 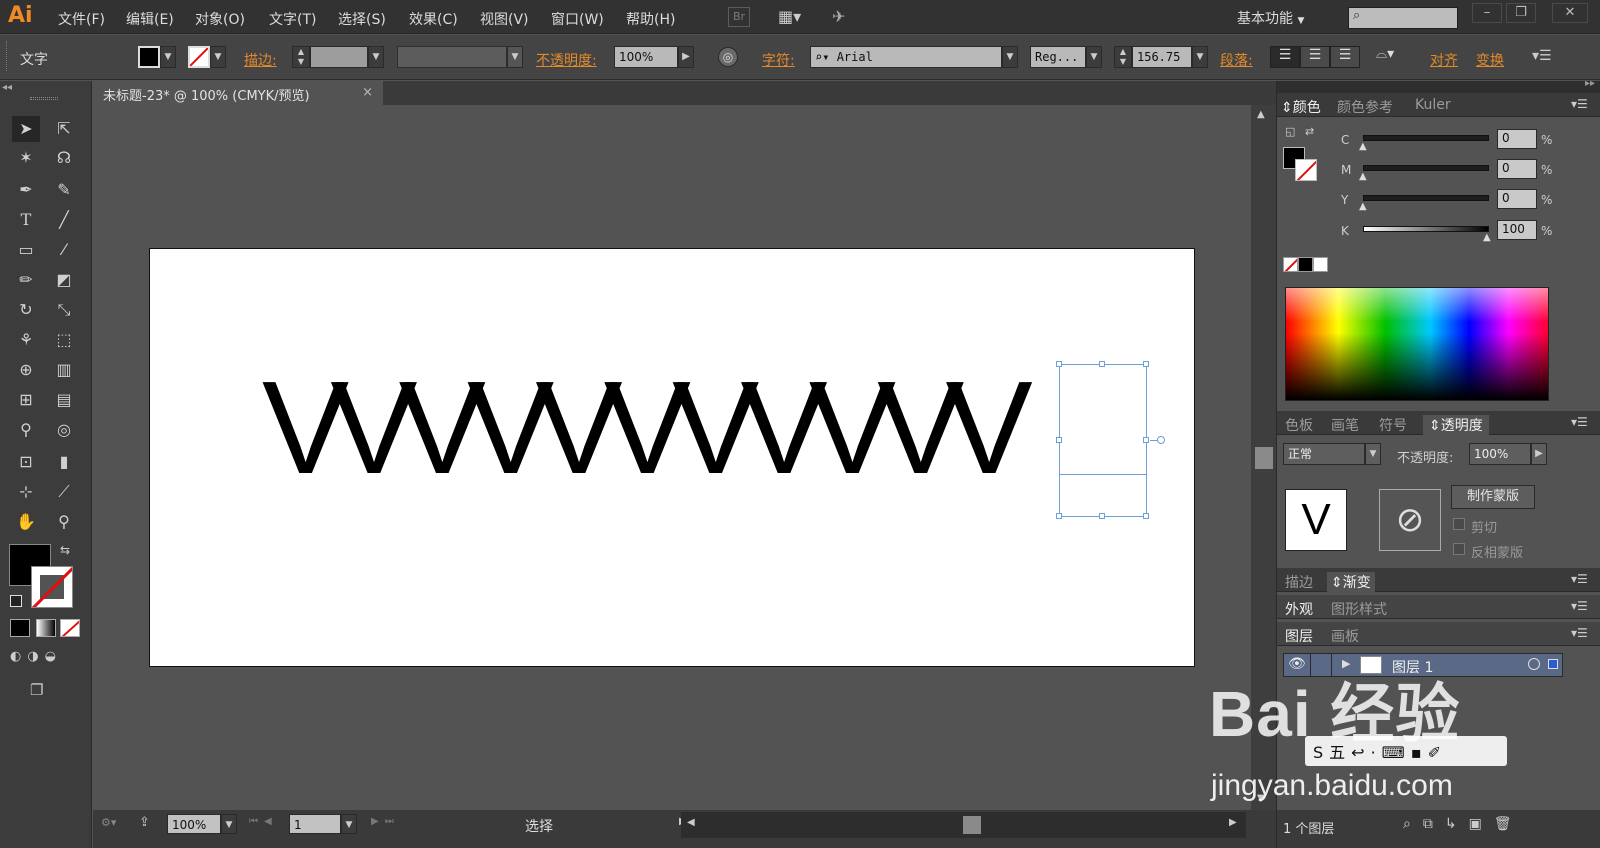 I want to click on layers-menu-icon: ▾☰, so click(x=1579, y=633).